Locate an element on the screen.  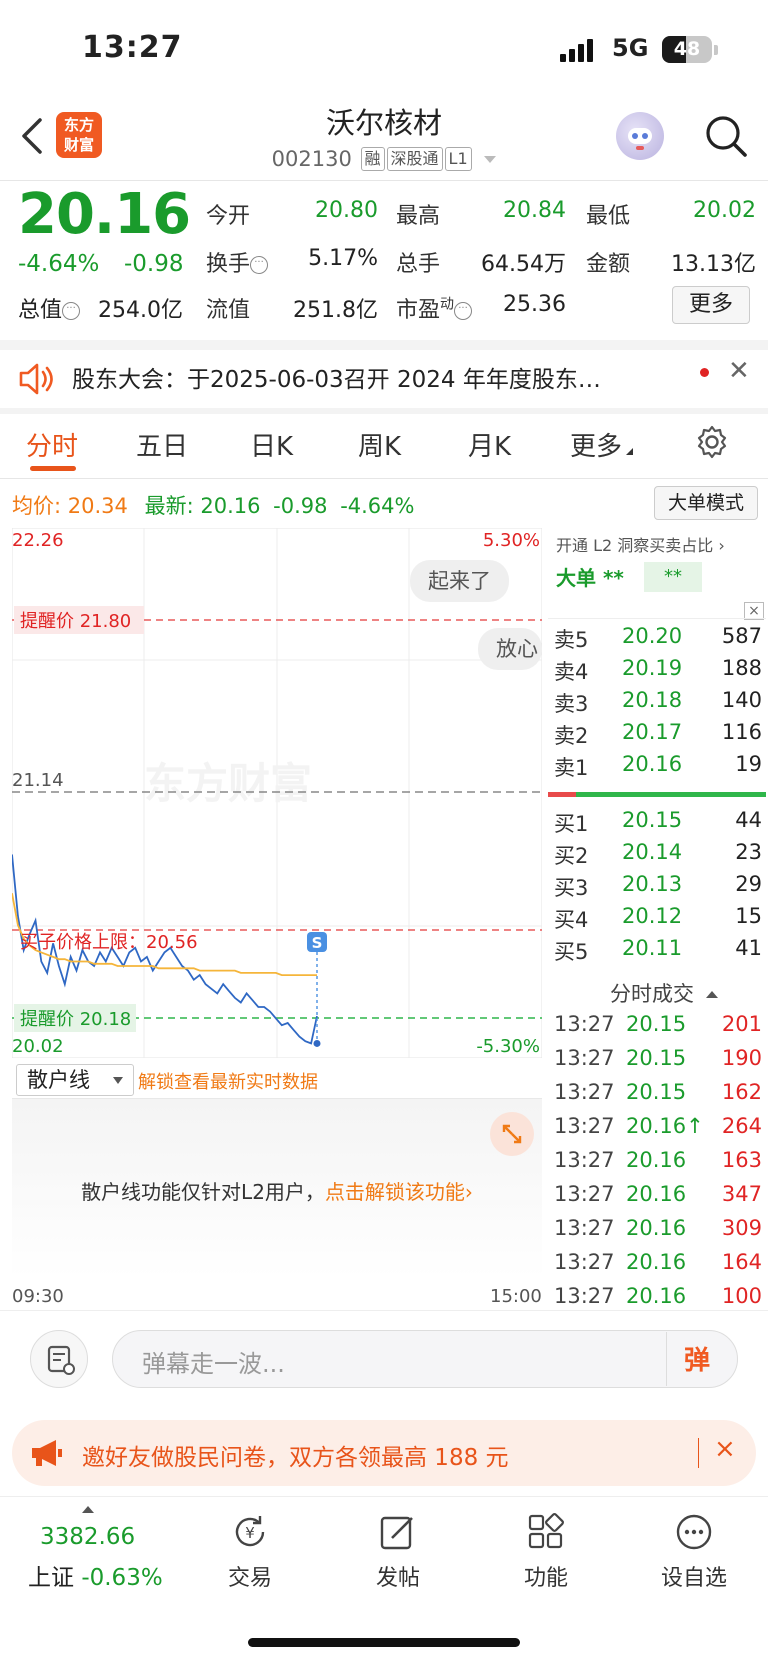
bid-label: 买3 is located at coordinates (571, 888).